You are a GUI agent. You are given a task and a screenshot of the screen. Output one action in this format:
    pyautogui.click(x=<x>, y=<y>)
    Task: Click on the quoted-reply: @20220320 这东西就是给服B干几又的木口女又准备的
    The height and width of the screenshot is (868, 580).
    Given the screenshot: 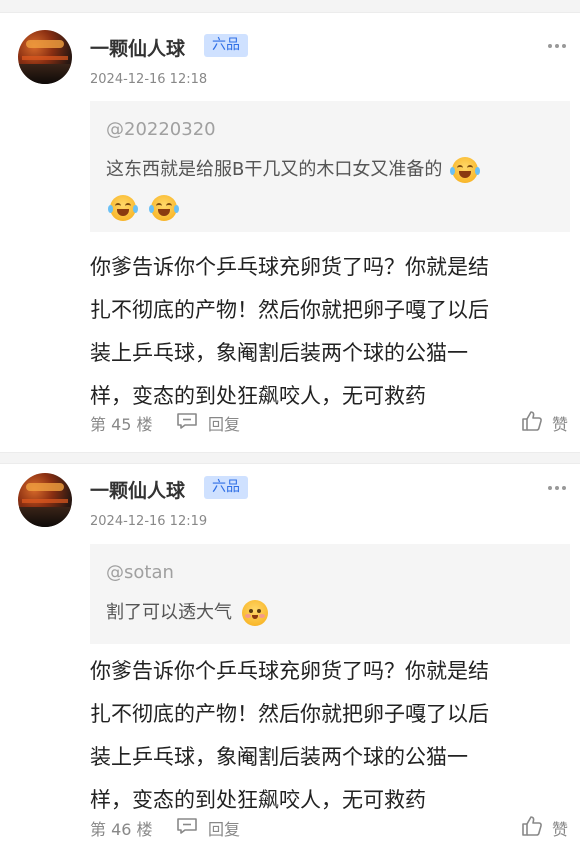 What is the action you would take?
    pyautogui.click(x=330, y=166)
    